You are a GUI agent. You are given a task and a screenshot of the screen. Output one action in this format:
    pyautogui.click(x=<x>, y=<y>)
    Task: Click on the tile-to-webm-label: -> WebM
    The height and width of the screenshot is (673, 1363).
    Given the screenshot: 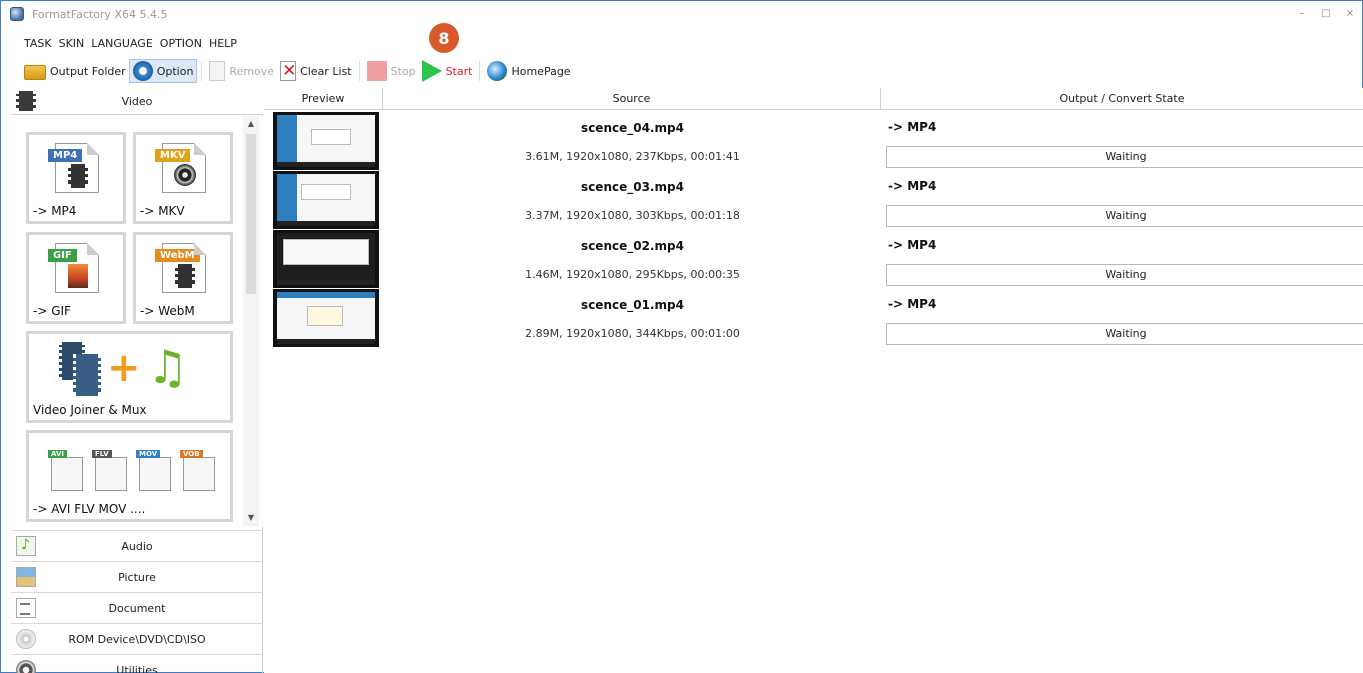 What is the action you would take?
    pyautogui.click(x=167, y=311)
    